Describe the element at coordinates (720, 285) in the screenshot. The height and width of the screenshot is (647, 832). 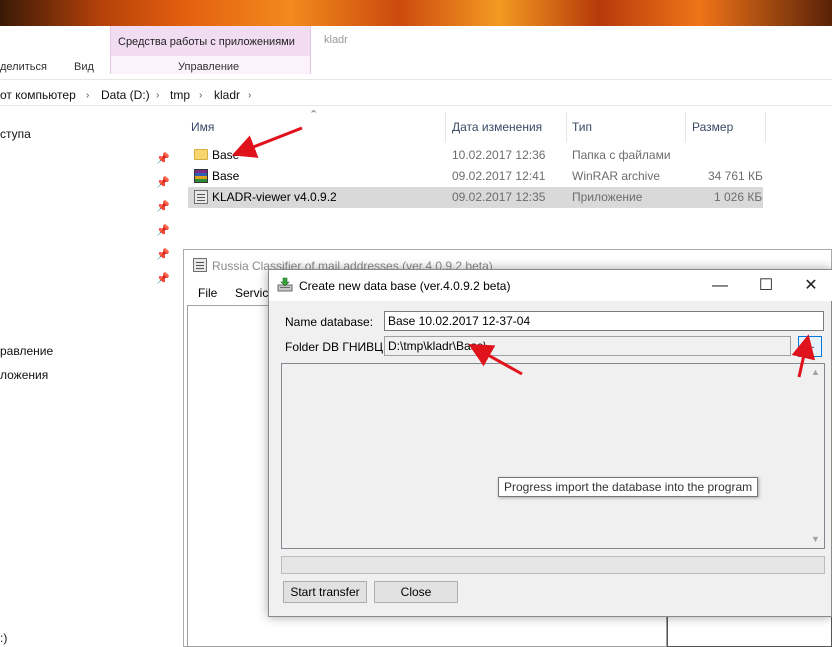
I see `minimize-button: —` at that location.